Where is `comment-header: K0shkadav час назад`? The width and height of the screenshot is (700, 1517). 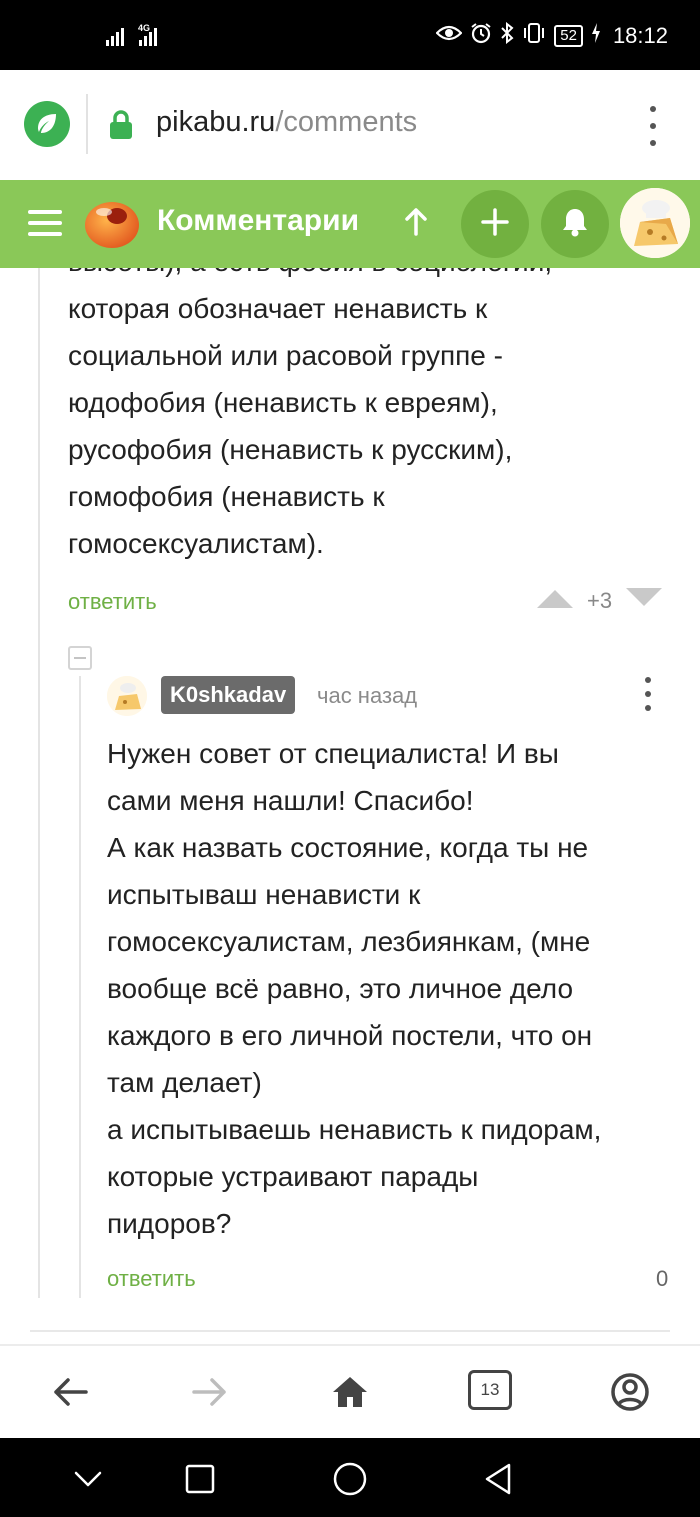 comment-header: K0shkadav час назад is located at coordinates (392, 696).